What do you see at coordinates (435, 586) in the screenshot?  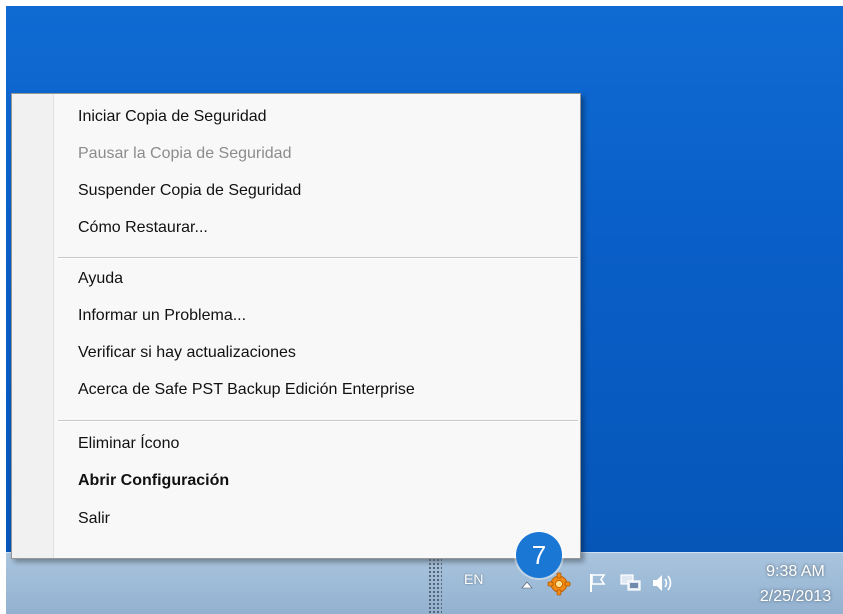 I see `taskbar-grip-handle` at bounding box center [435, 586].